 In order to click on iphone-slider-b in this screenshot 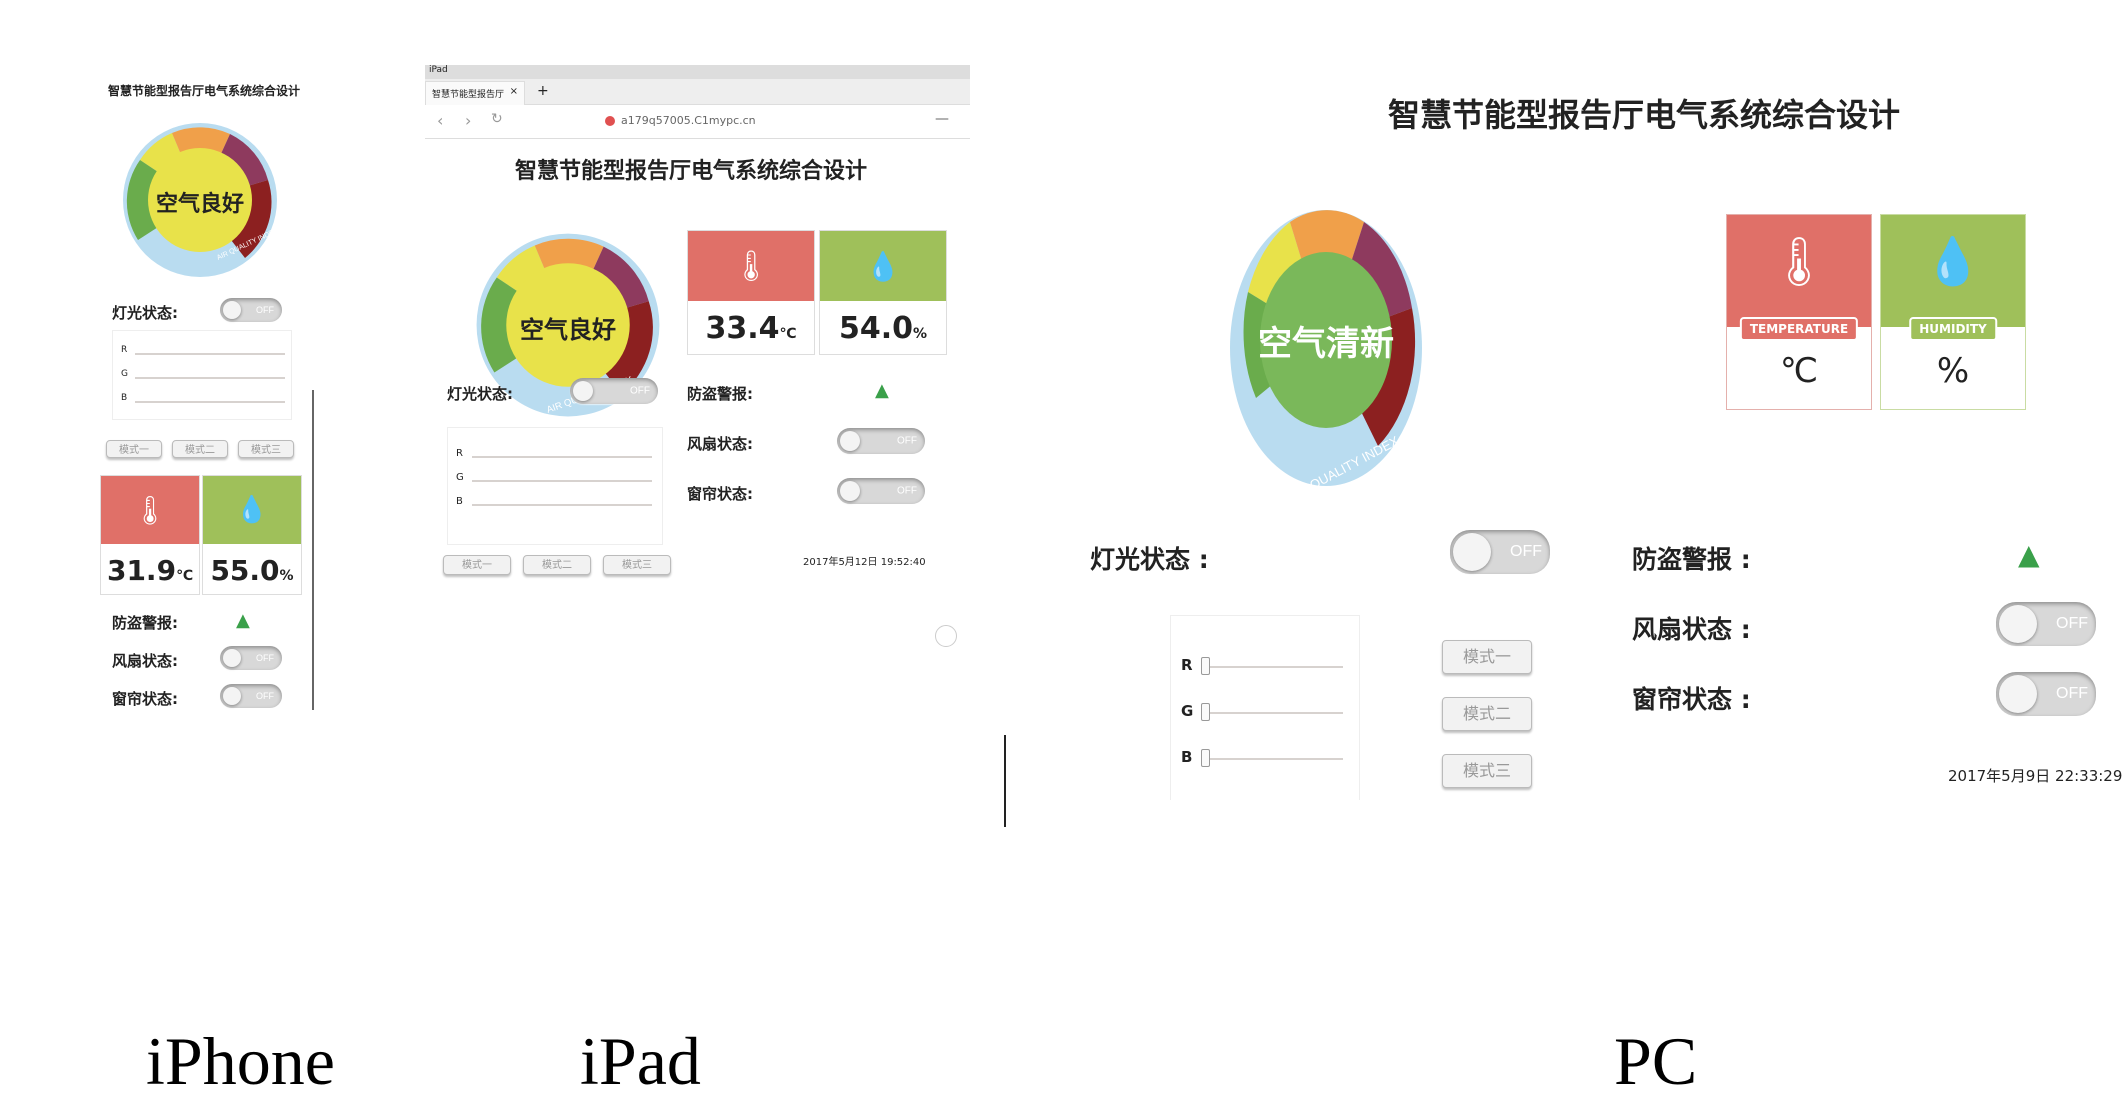, I will do `click(210, 402)`.